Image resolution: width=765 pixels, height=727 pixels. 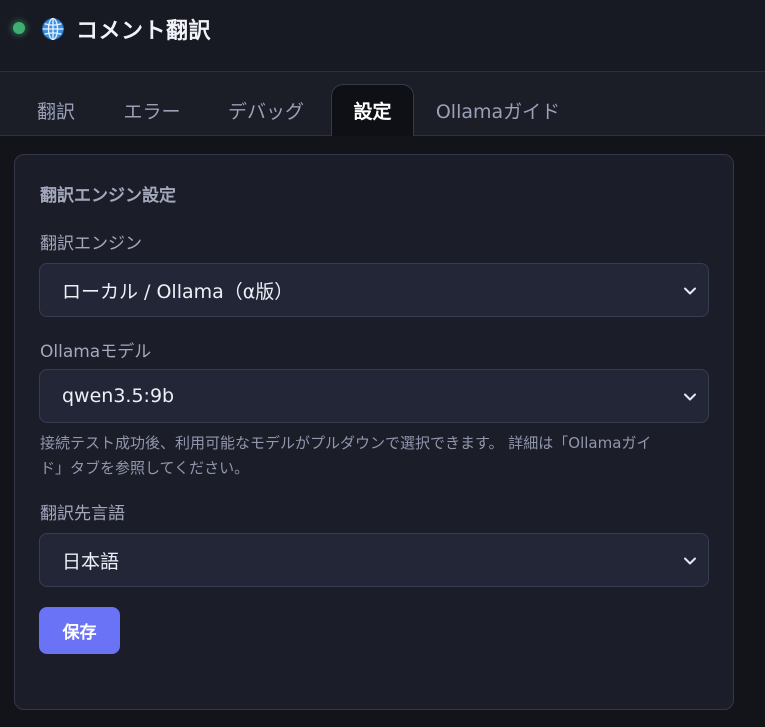 I want to click on app-header: コメント翻訳, so click(x=382, y=36).